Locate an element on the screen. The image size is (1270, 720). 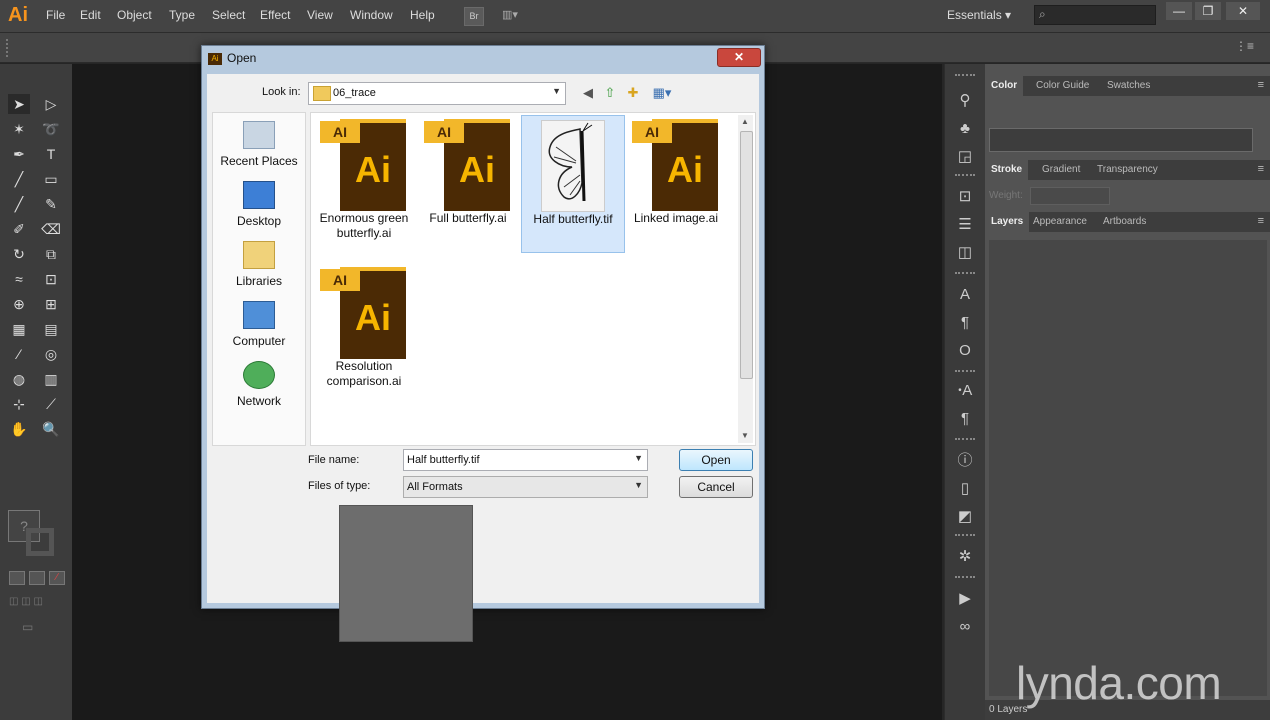
help-search-input: ⌕ is located at coordinates (1095, 15).